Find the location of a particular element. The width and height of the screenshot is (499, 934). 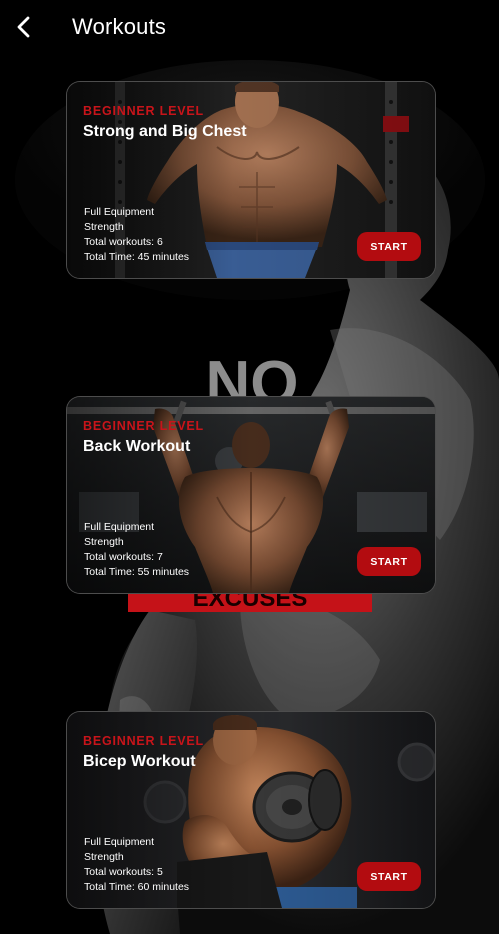

workout-total-workouts: Total workouts: 6 is located at coordinates (123, 242).